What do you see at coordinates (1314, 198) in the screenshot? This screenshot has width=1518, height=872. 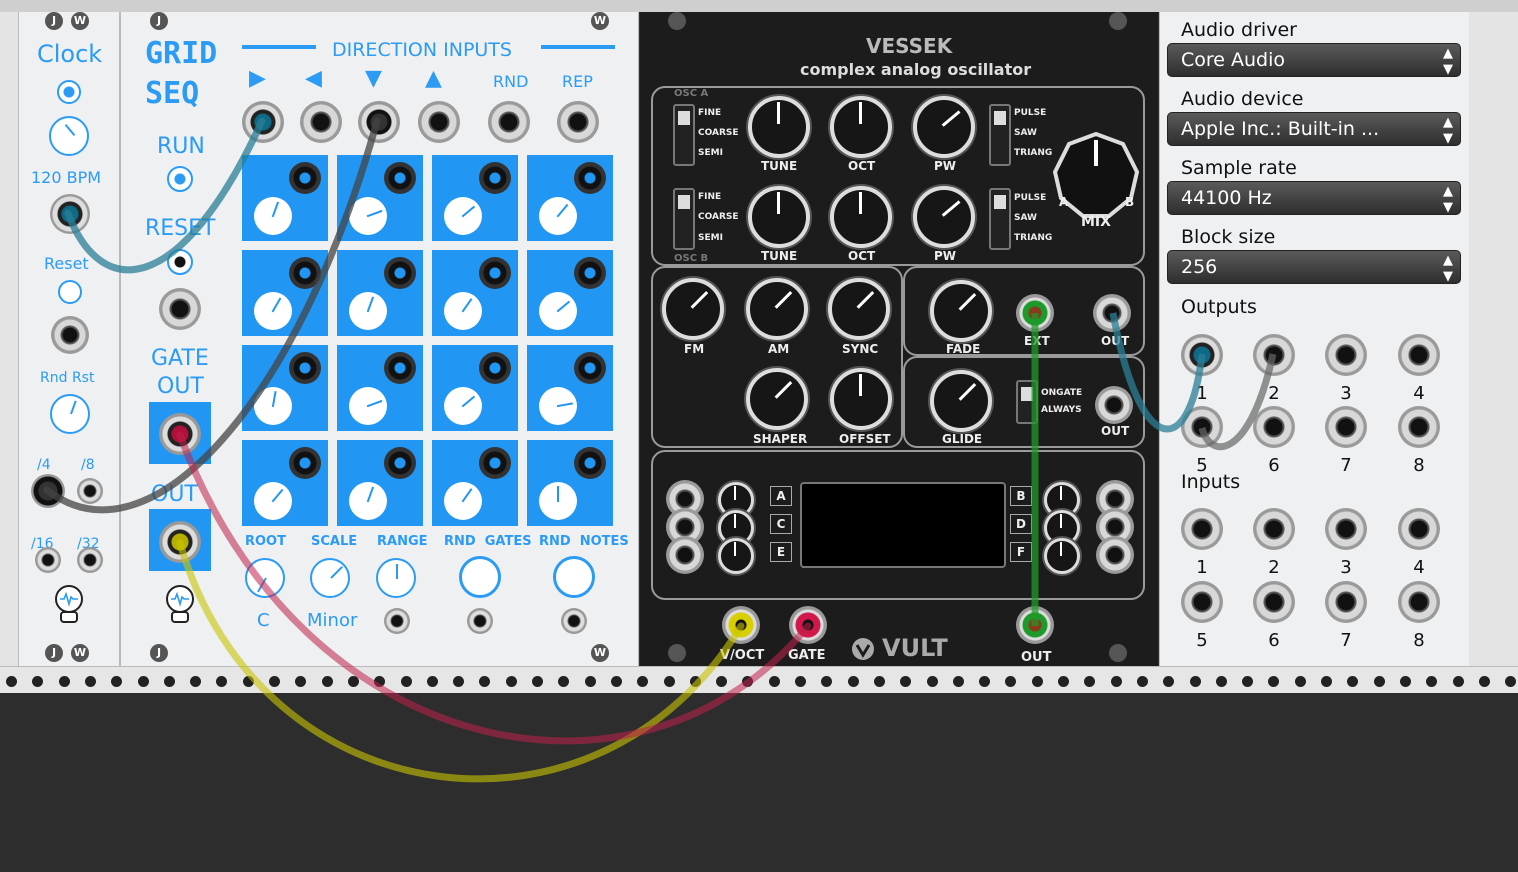 I see `sample-rate-select: 44100 Hz ▲ ▼` at bounding box center [1314, 198].